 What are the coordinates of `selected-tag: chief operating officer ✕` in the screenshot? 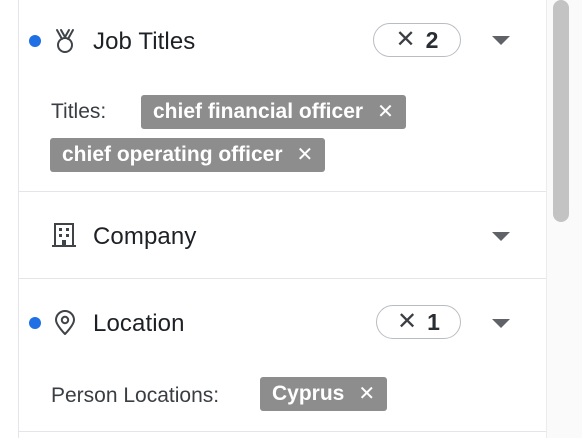 It's located at (188, 155).